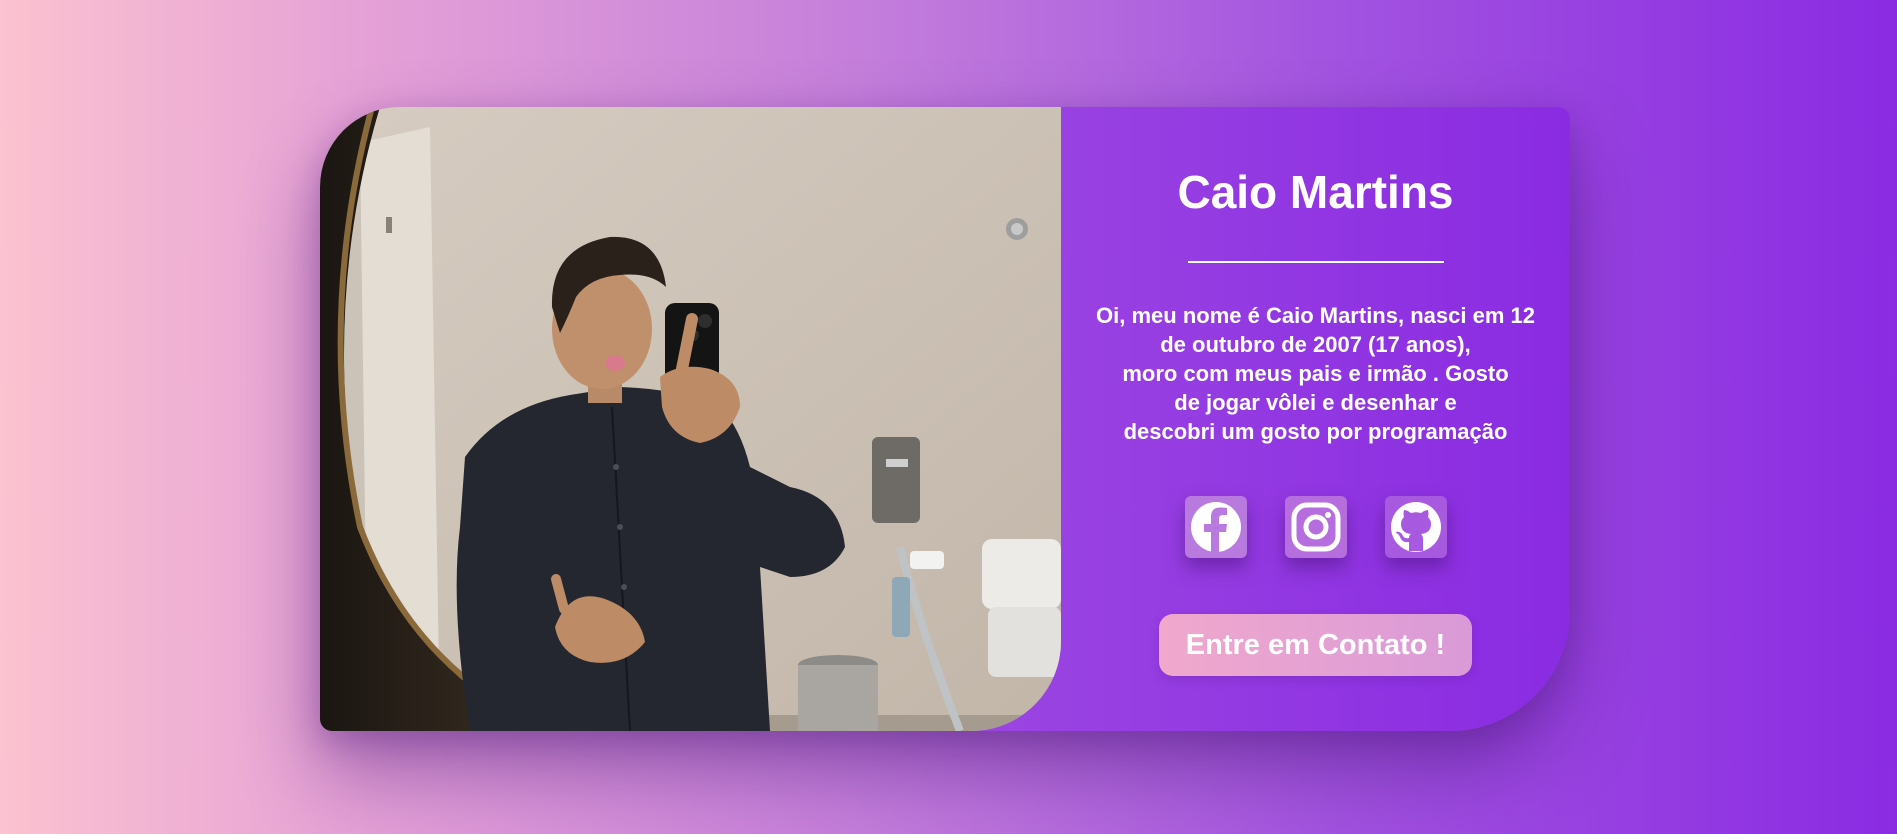 The width and height of the screenshot is (1897, 834). I want to click on github-link, so click(1415, 527).